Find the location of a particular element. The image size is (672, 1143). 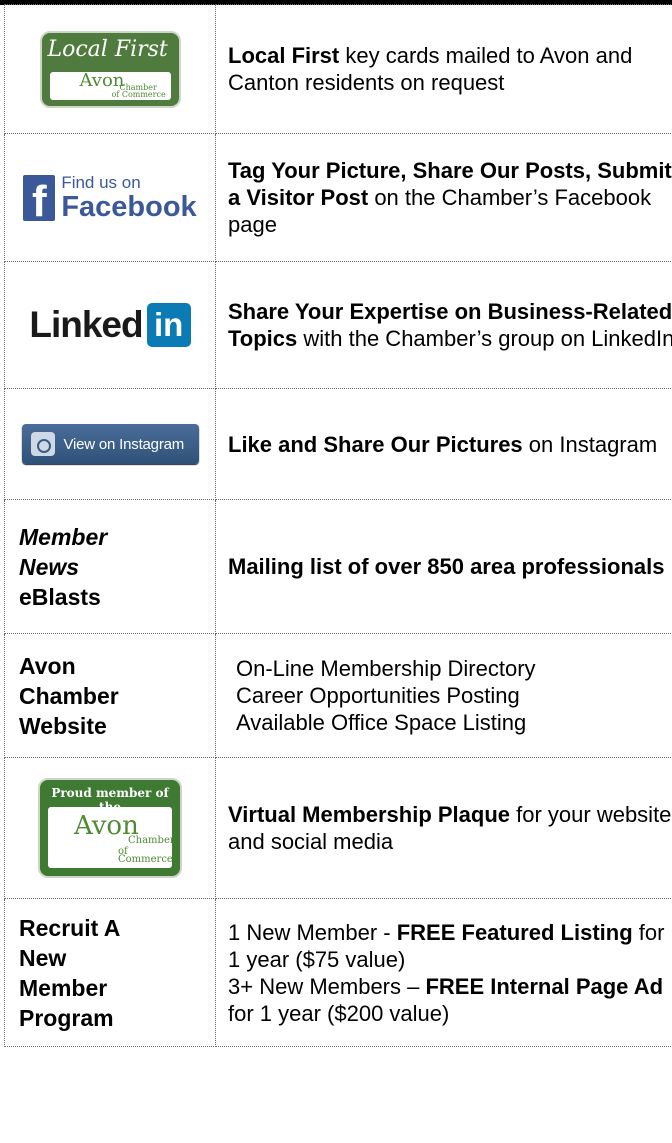

facebook-logo: f Find us on Facebook is located at coordinates (110, 197).